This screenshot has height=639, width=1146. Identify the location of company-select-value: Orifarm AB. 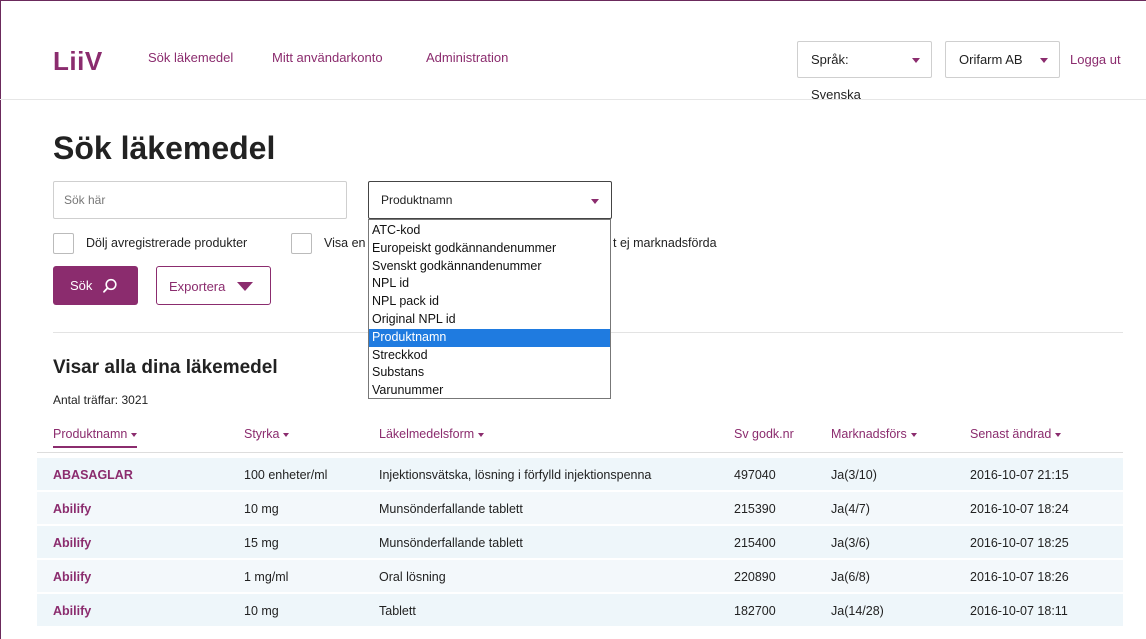
(991, 59).